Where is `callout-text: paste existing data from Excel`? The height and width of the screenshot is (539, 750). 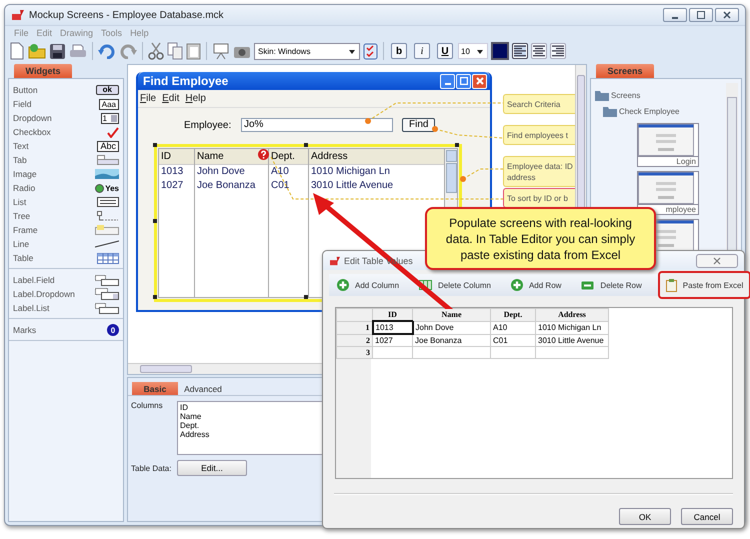
callout-text: paste existing data from Excel is located at coordinates (540, 254).